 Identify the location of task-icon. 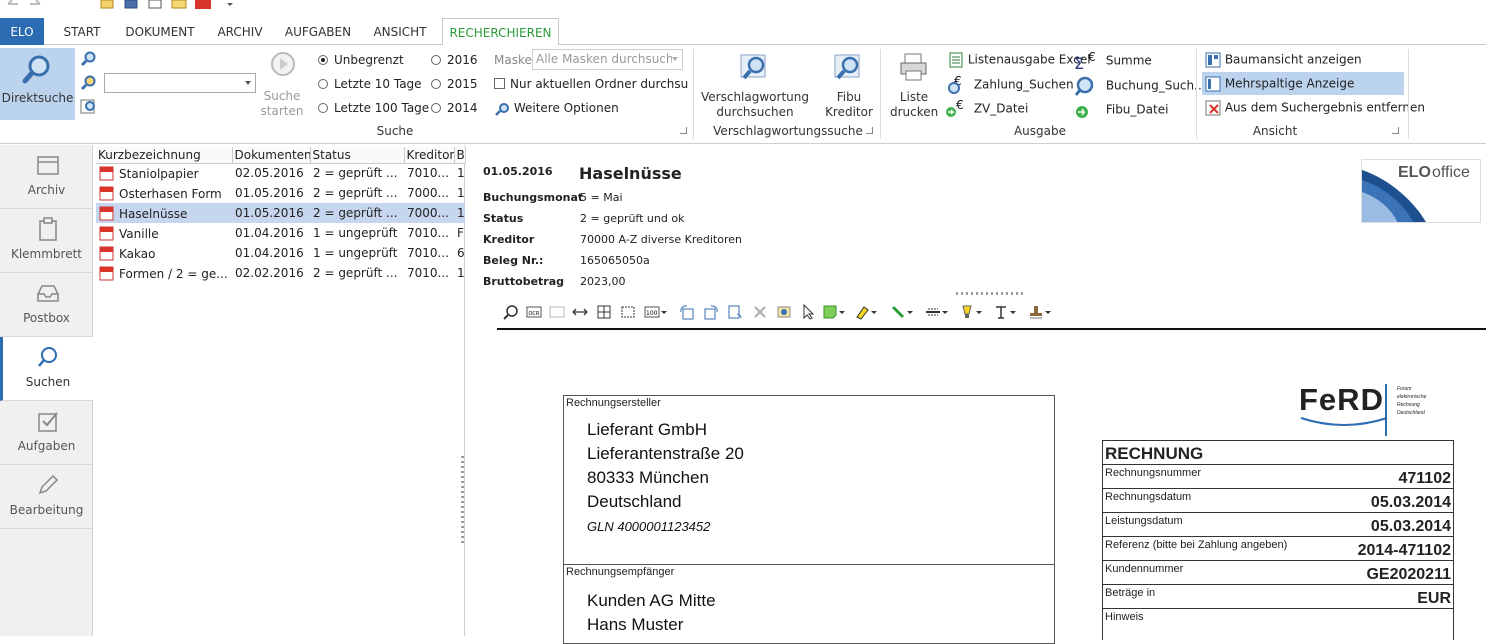
(107, 4).